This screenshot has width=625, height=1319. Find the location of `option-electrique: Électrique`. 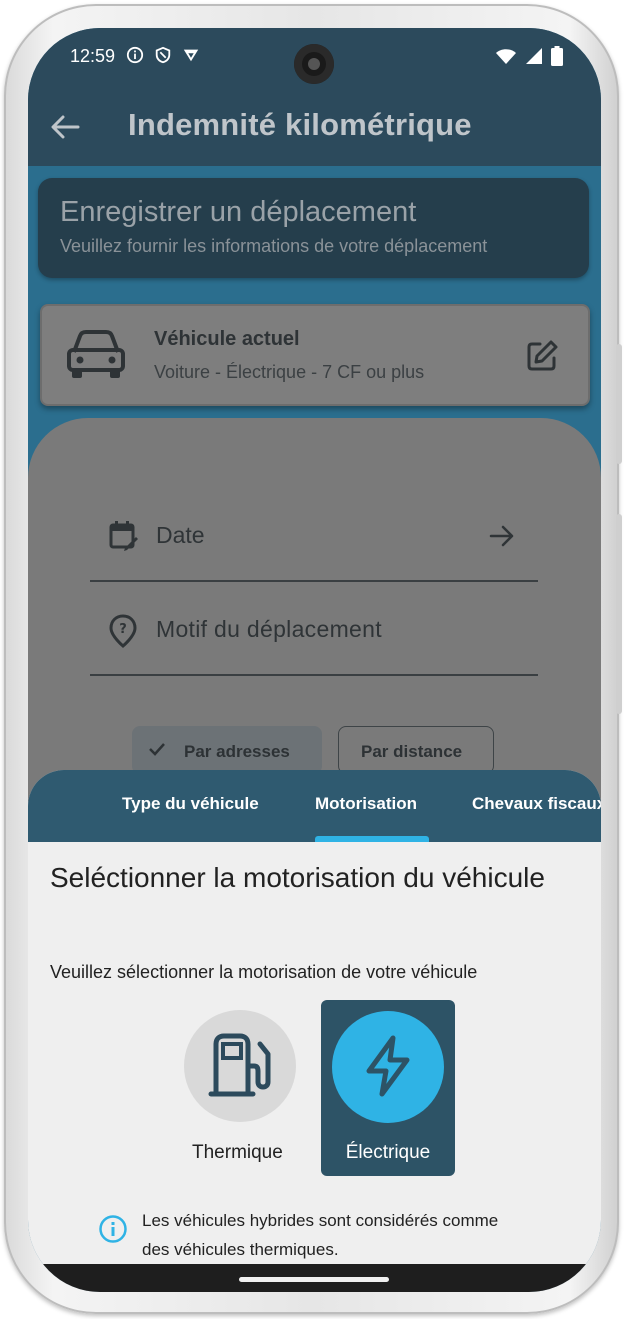

option-electrique: Électrique is located at coordinates (388, 1088).